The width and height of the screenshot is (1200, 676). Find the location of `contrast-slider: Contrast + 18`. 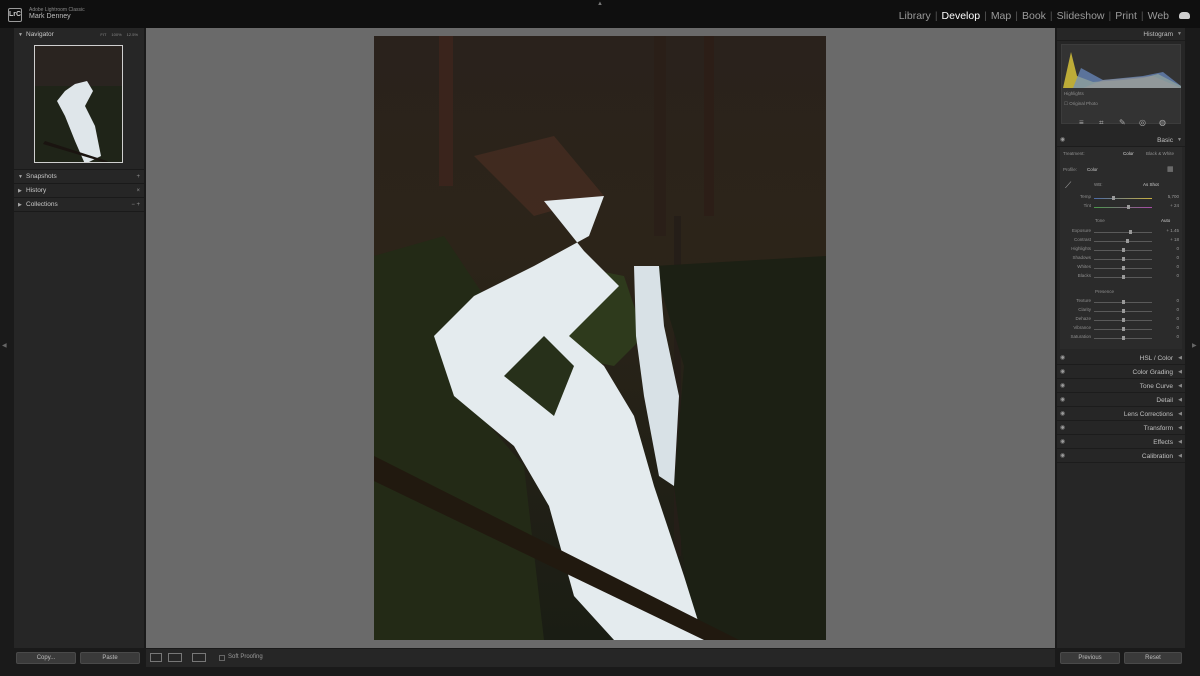

contrast-slider: Contrast + 18 is located at coordinates (1121, 241).